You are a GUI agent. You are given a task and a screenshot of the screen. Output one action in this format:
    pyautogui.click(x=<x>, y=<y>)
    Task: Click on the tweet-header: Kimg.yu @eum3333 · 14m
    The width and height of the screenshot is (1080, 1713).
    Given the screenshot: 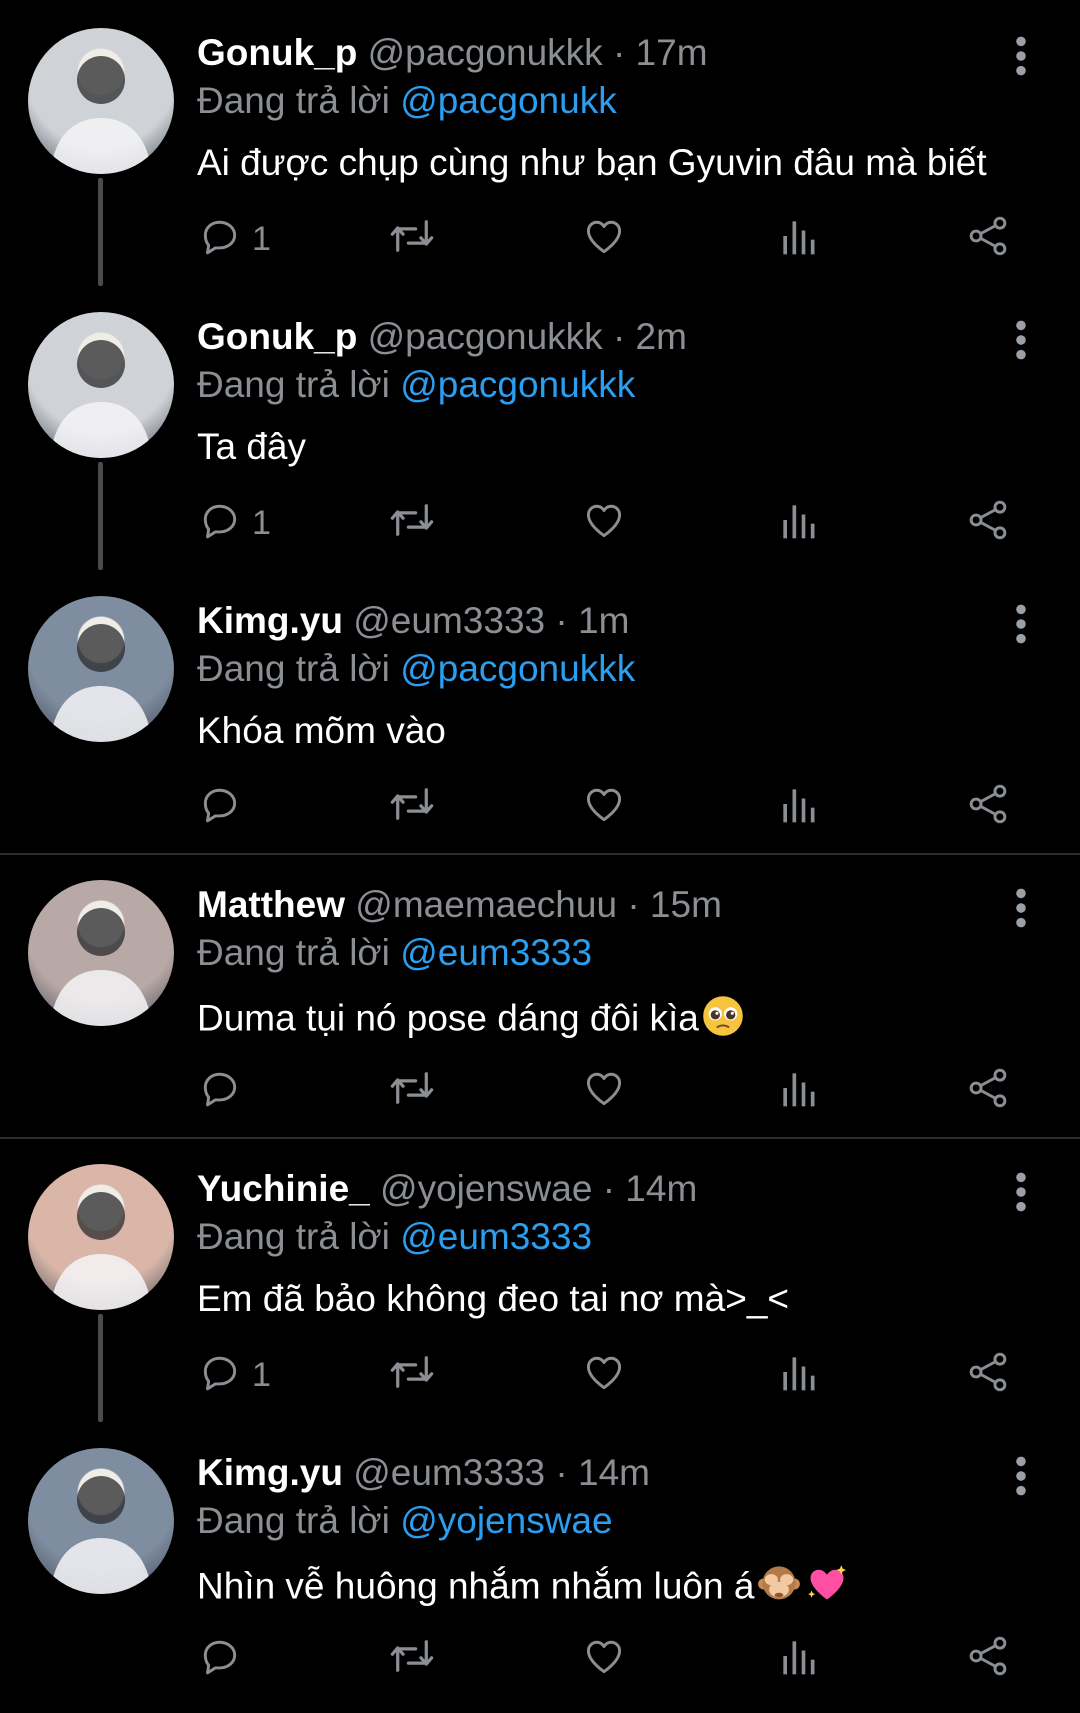 What is the action you would take?
    pyautogui.click(x=423, y=1473)
    